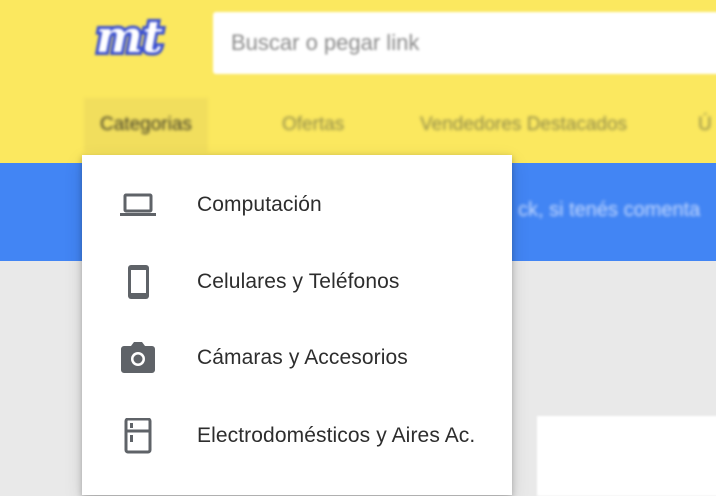 The image size is (716, 496). Describe the element at coordinates (336, 435) in the screenshot. I see `menu-item-label: Electrodomésticos y Aires Ac.` at that location.